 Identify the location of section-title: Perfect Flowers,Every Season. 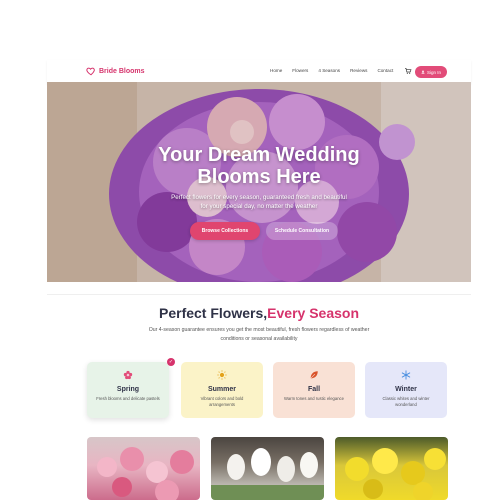
(259, 313).